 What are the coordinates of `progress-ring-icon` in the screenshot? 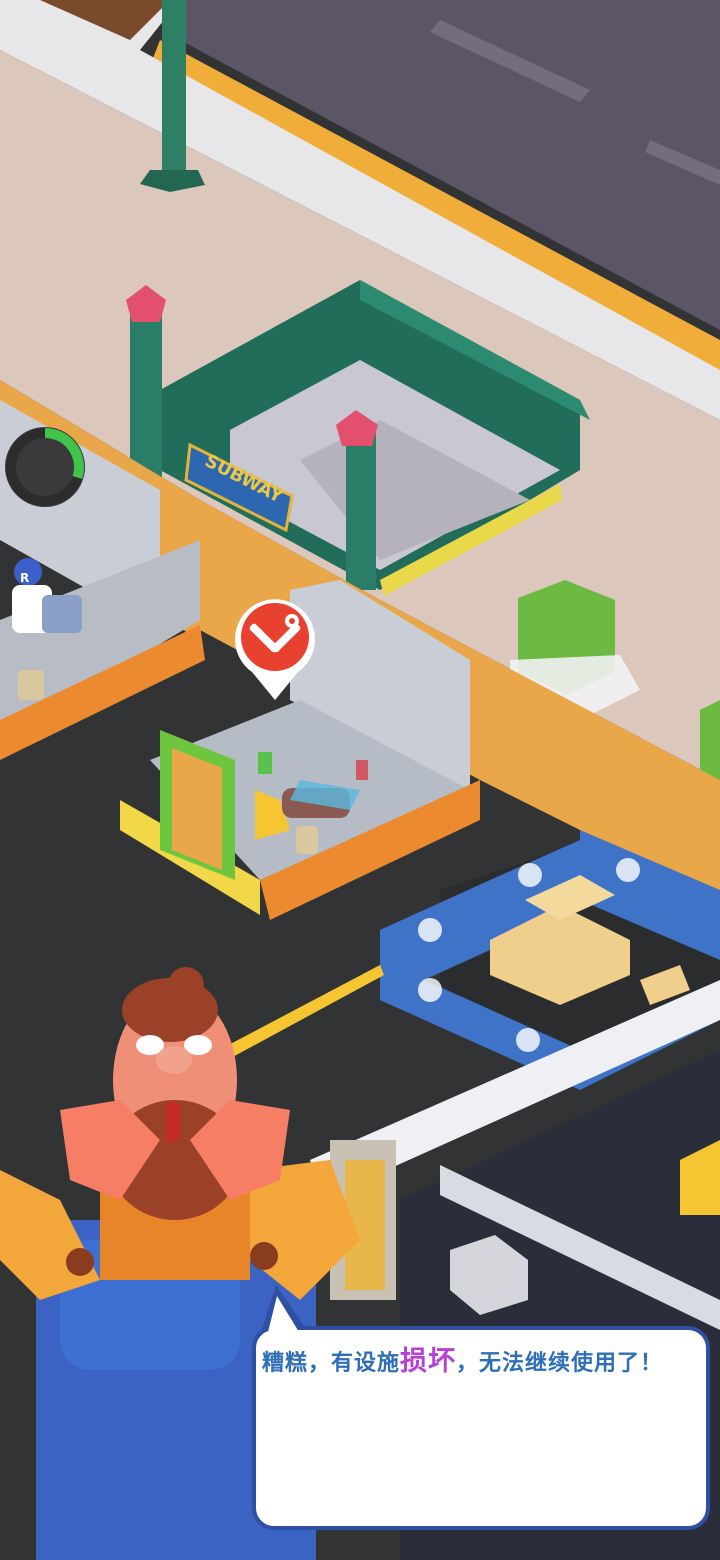 It's located at (45, 467).